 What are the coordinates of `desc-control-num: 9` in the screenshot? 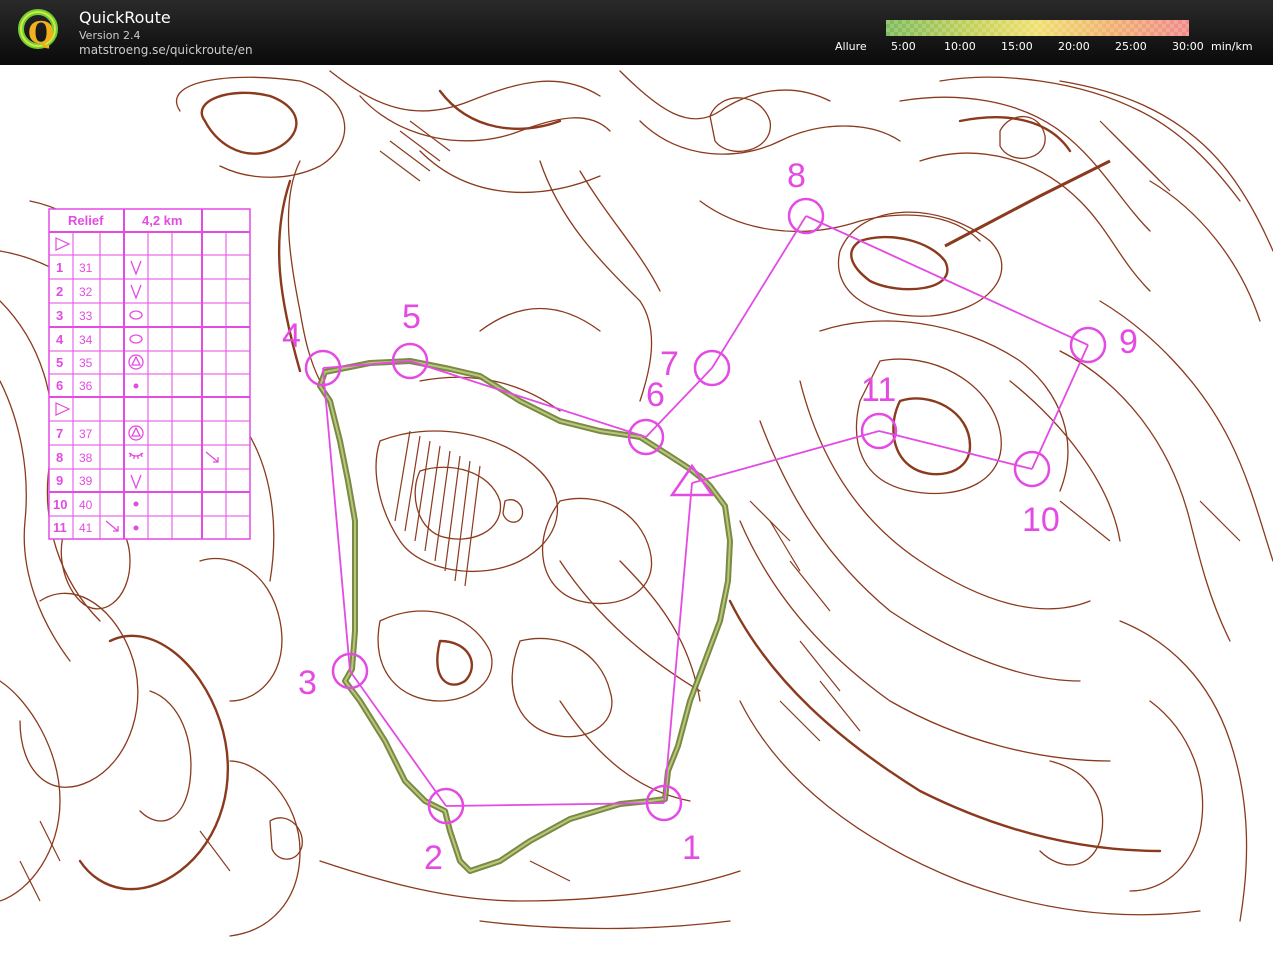 It's located at (59, 480).